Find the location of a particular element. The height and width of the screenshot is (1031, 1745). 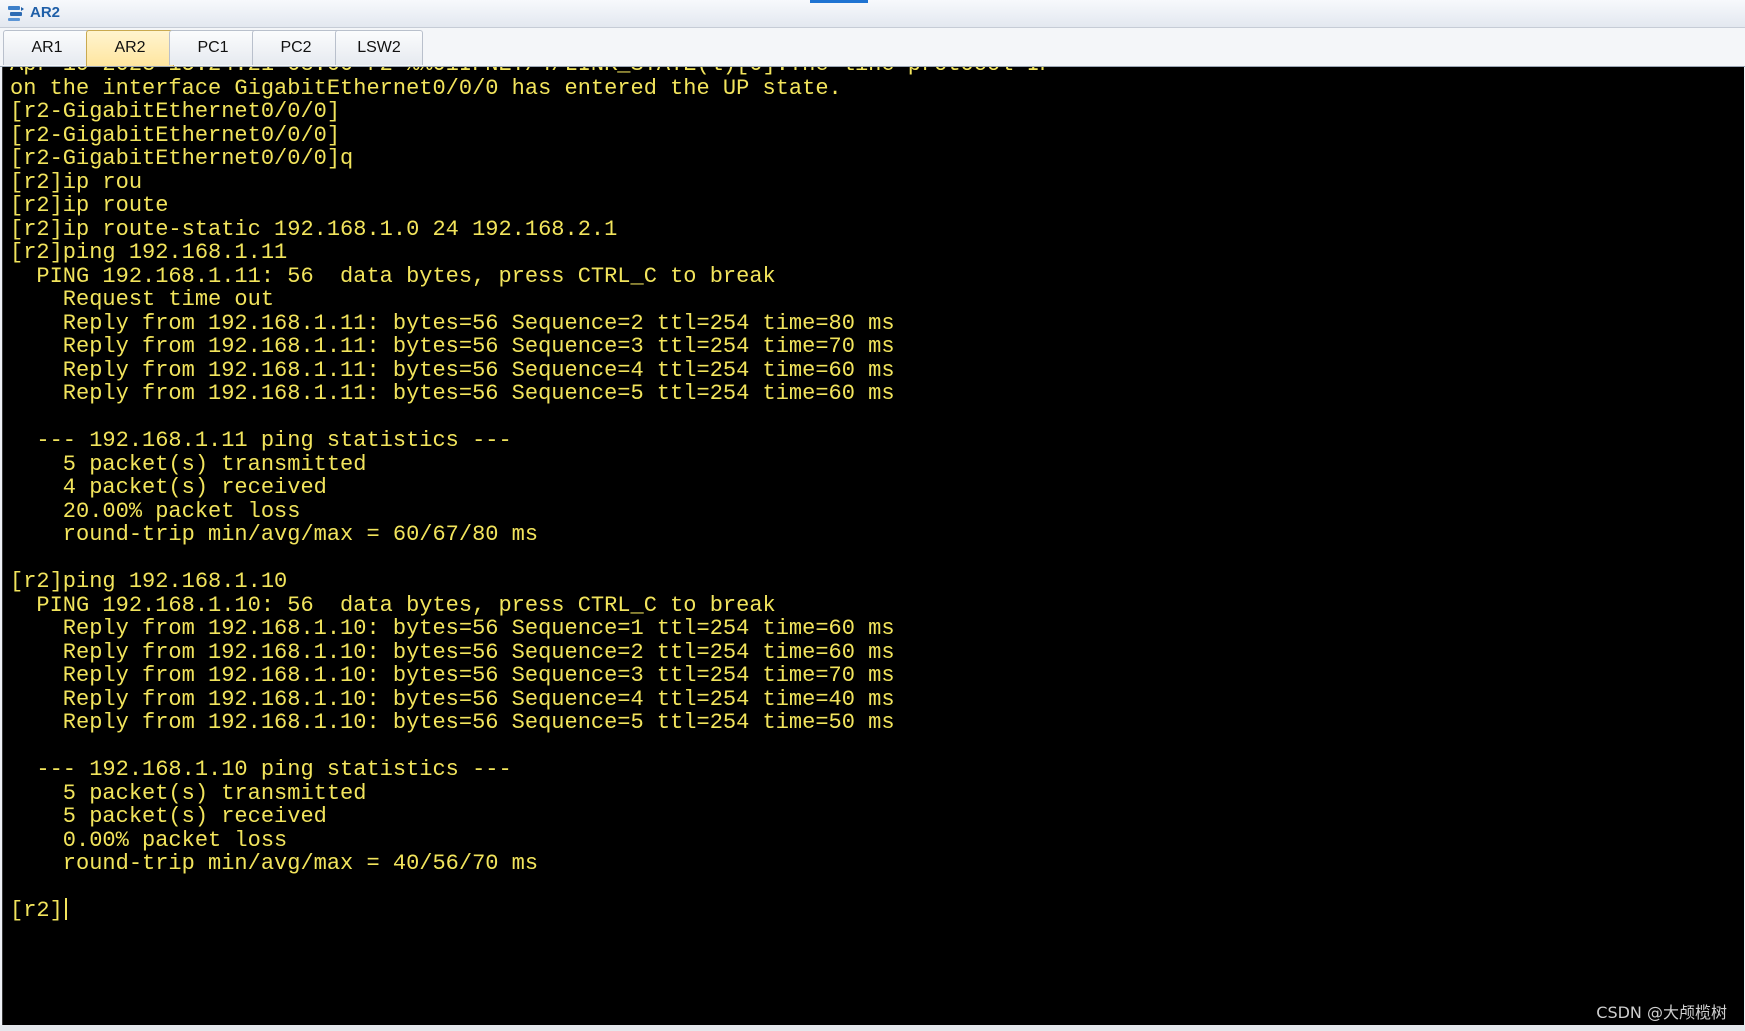

terminal-line: 0.00% packet loss is located at coordinates (148, 841).